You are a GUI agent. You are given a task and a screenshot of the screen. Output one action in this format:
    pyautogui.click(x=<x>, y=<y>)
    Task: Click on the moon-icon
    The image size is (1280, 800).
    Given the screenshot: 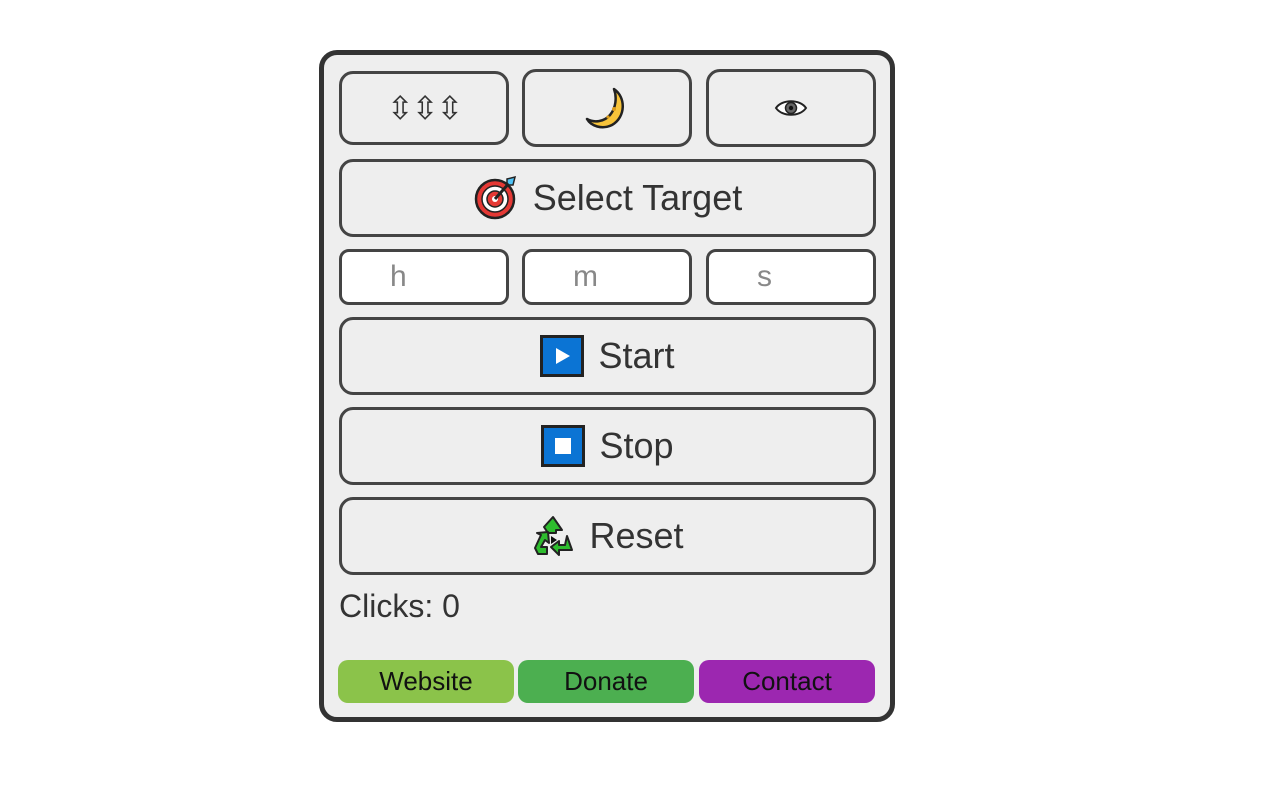 What is the action you would take?
    pyautogui.click(x=607, y=108)
    